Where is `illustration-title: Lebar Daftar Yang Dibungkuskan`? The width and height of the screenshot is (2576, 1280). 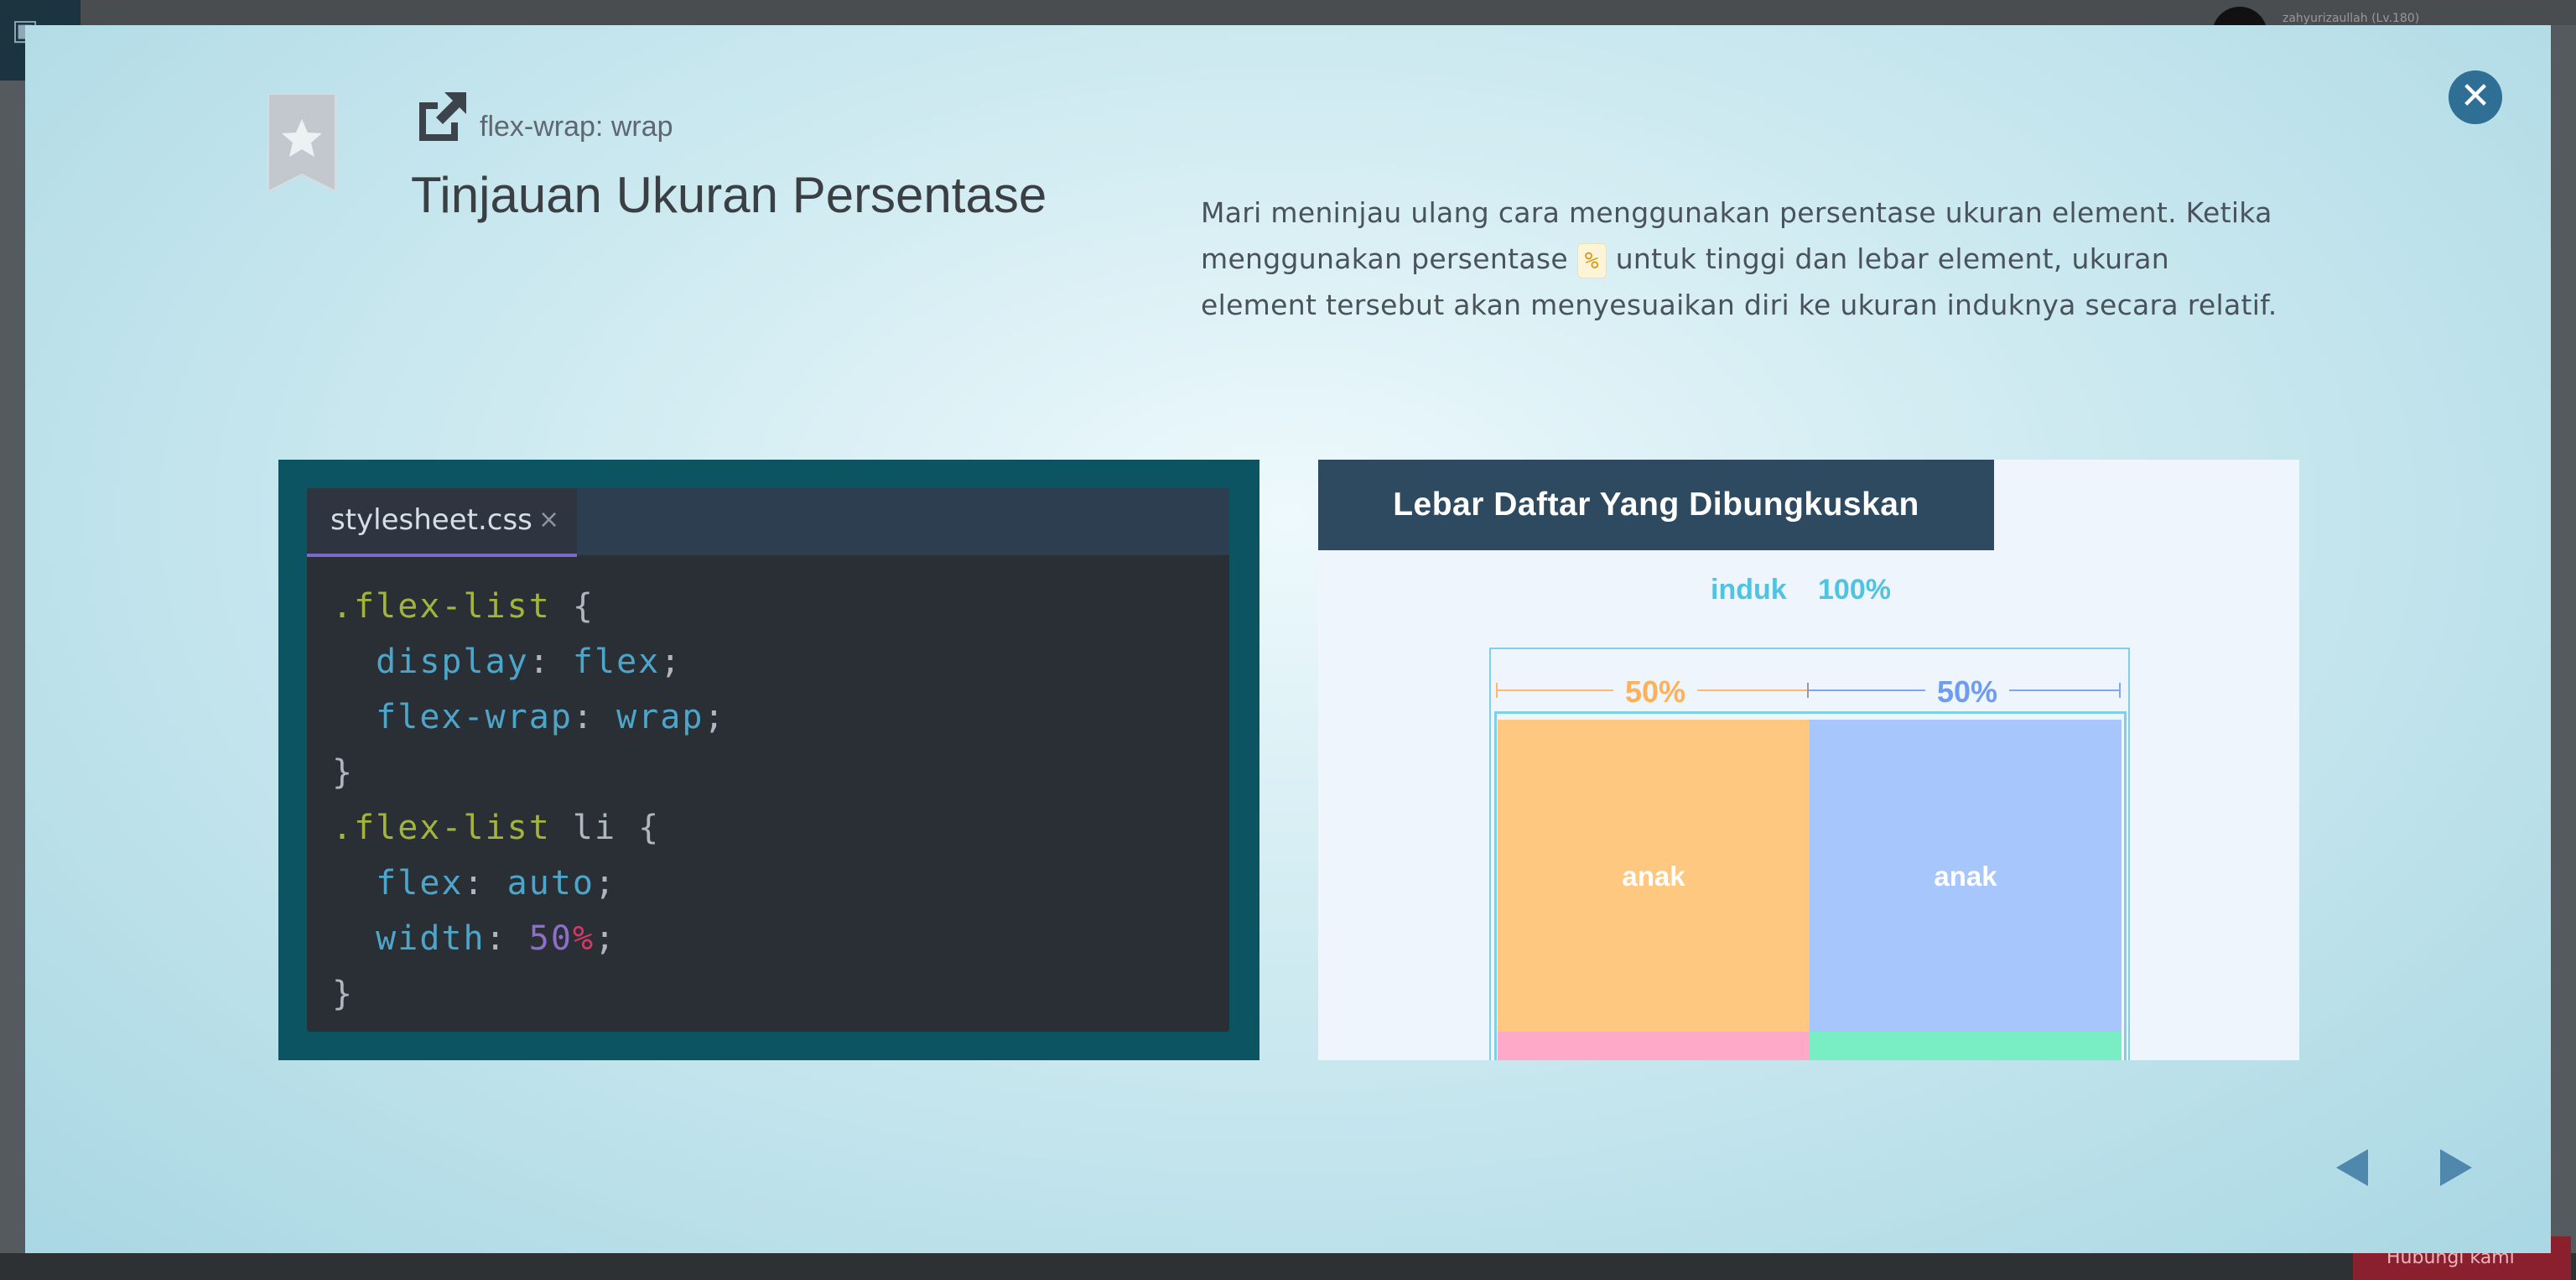
illustration-title: Lebar Daftar Yang Dibungkuskan is located at coordinates (1656, 505).